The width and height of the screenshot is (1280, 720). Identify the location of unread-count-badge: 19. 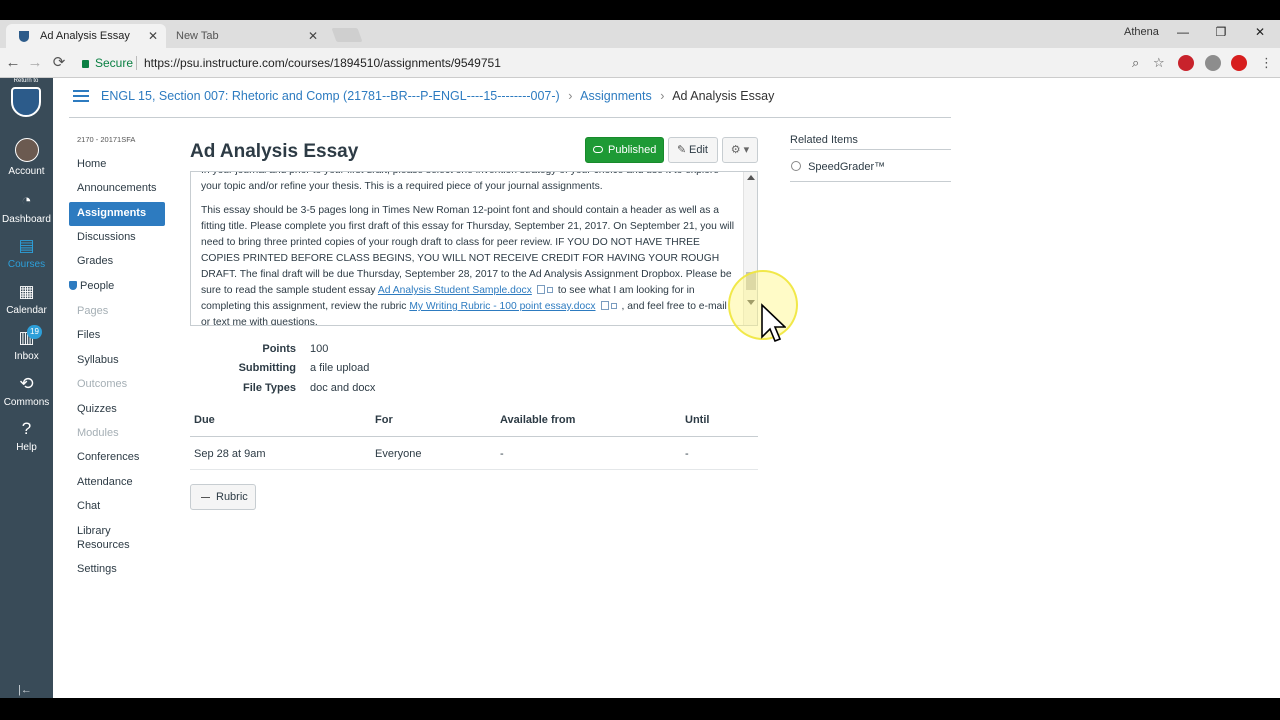
(34, 332).